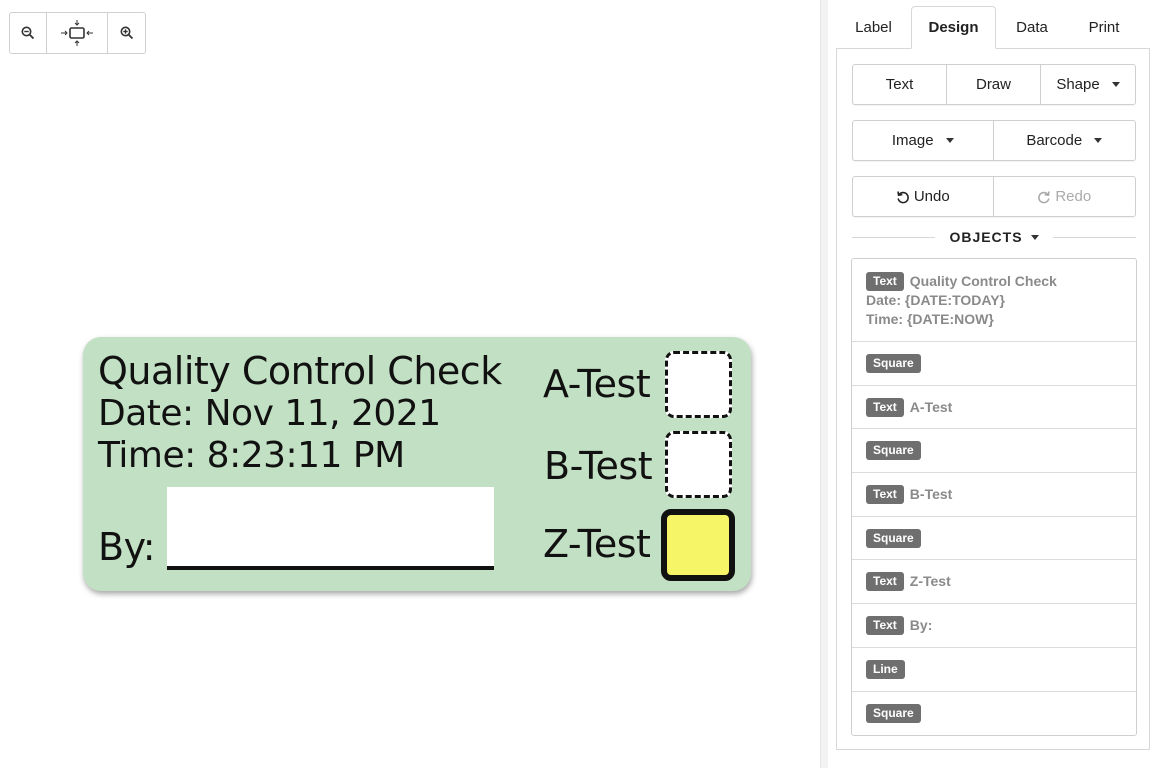 Image resolution: width=1156 pixels, height=768 pixels. Describe the element at coordinates (903, 196) in the screenshot. I see `undo-icon` at that location.